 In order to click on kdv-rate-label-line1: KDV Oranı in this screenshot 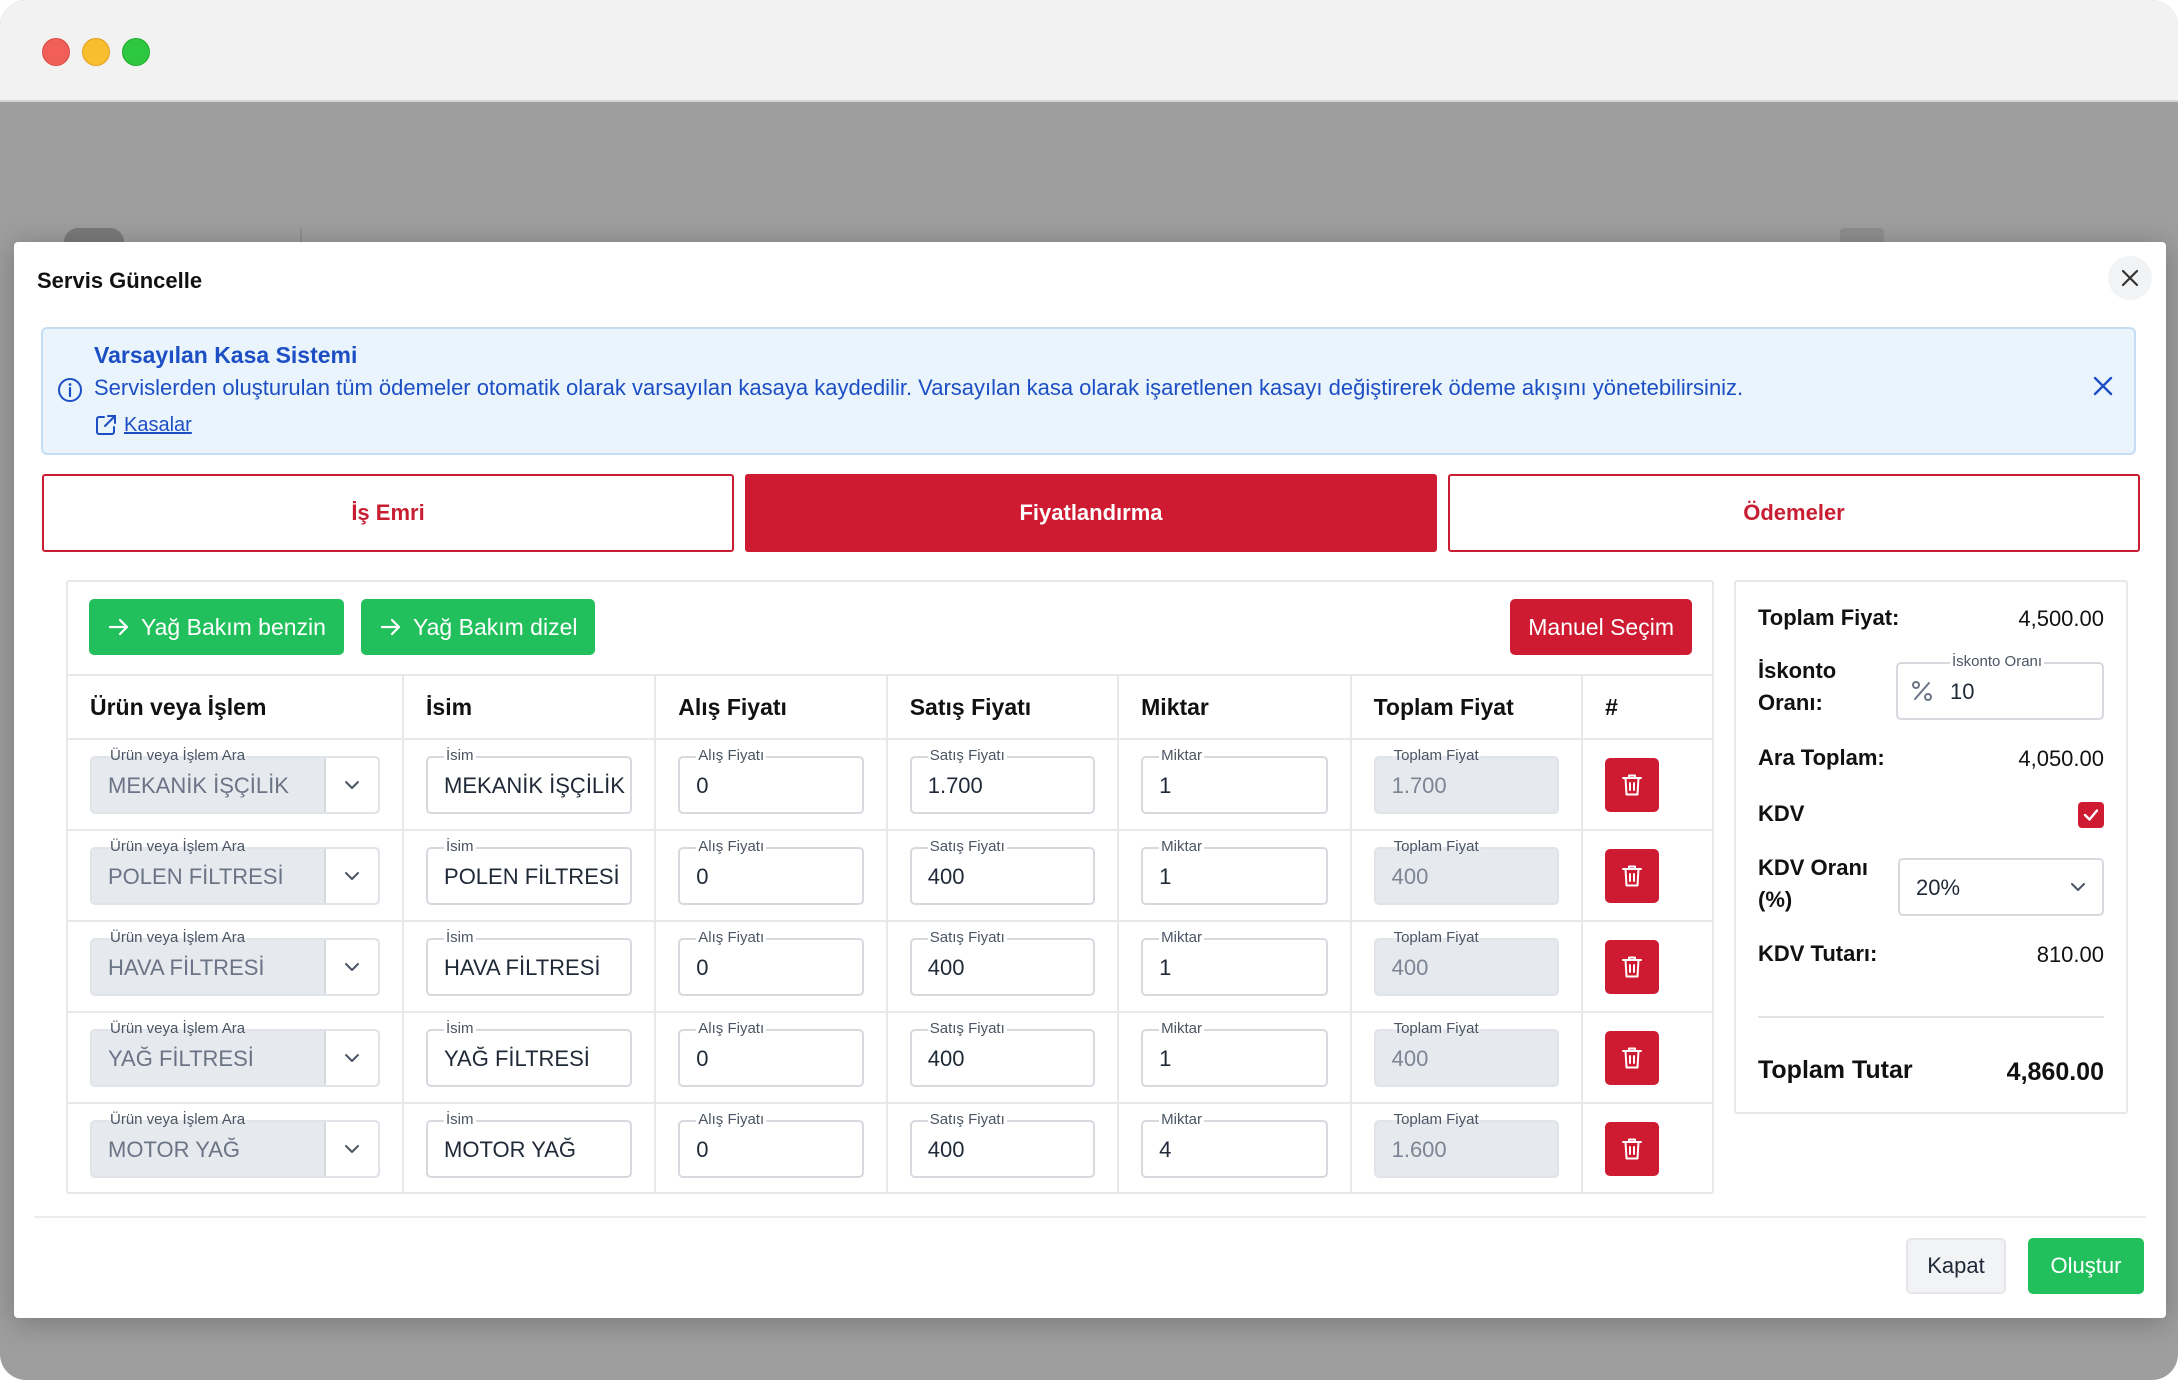, I will do `click(1813, 867)`.